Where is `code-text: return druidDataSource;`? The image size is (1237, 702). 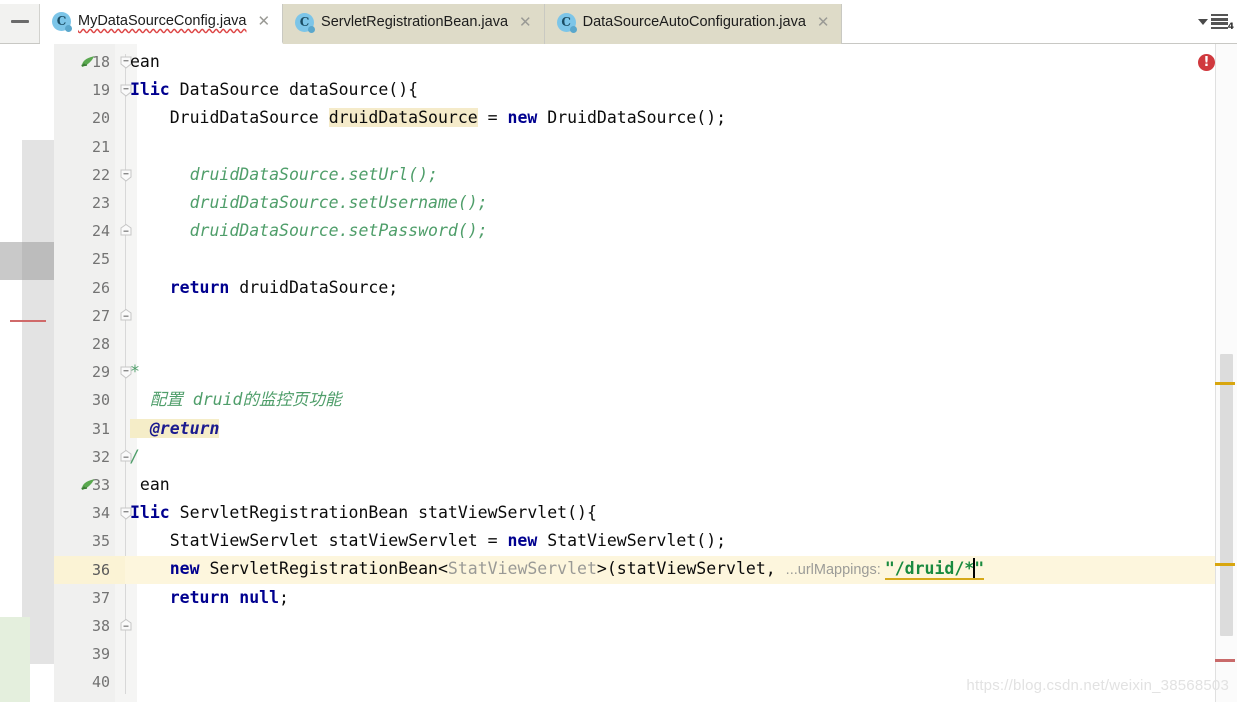 code-text: return druidDataSource; is located at coordinates (264, 288).